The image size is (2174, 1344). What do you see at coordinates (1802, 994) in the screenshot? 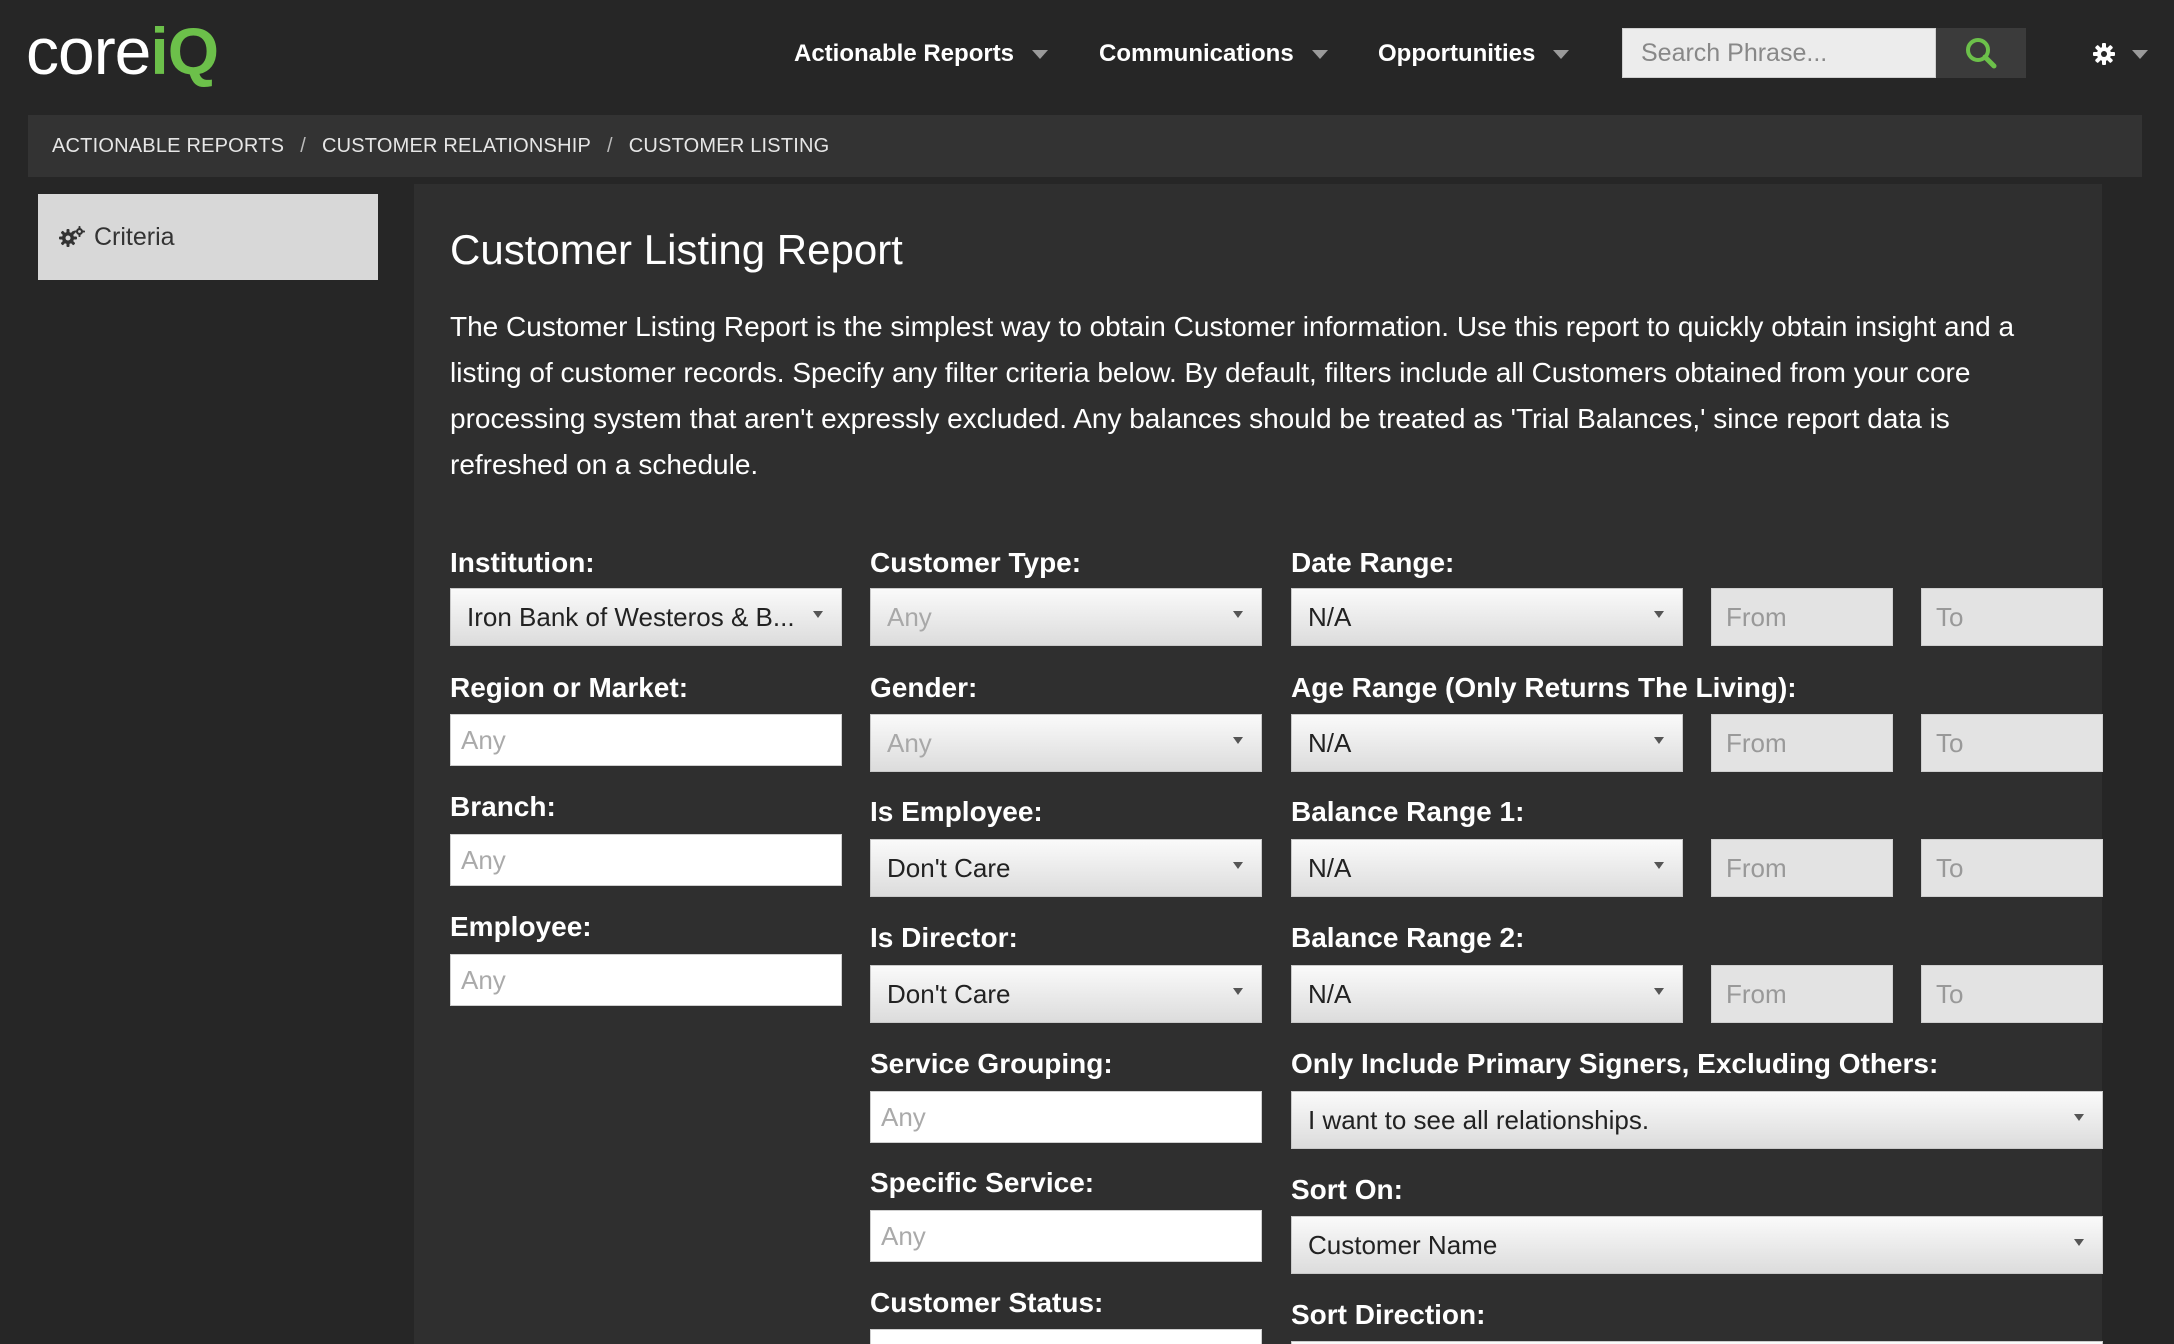
I see `balance-range-2-from-input` at bounding box center [1802, 994].